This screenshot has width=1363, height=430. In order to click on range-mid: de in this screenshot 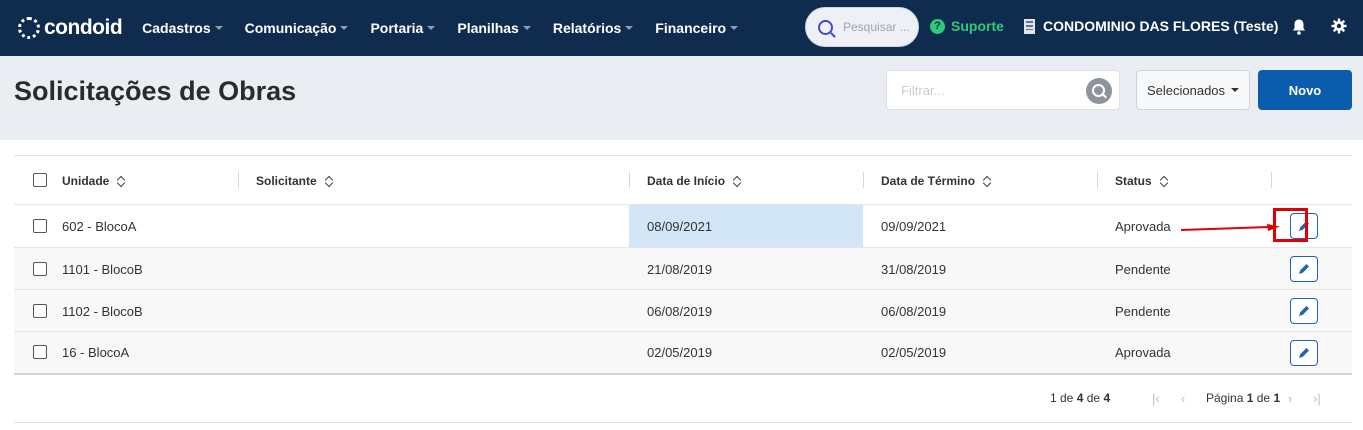, I will do `click(1093, 398)`.